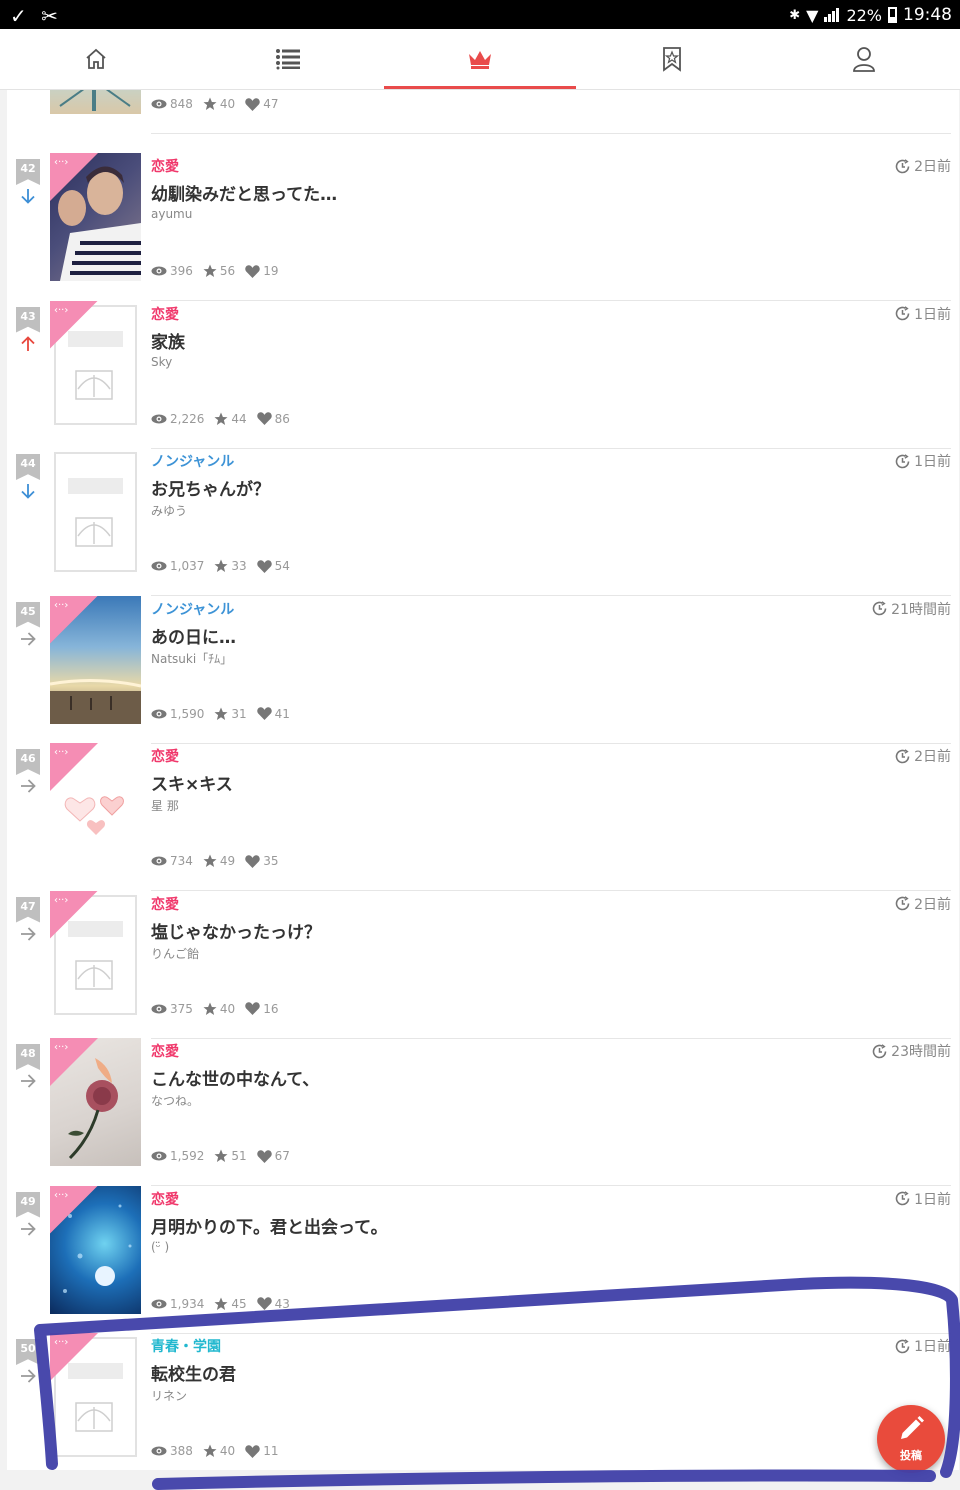  I want to click on author-name: ayumu, so click(171, 214).